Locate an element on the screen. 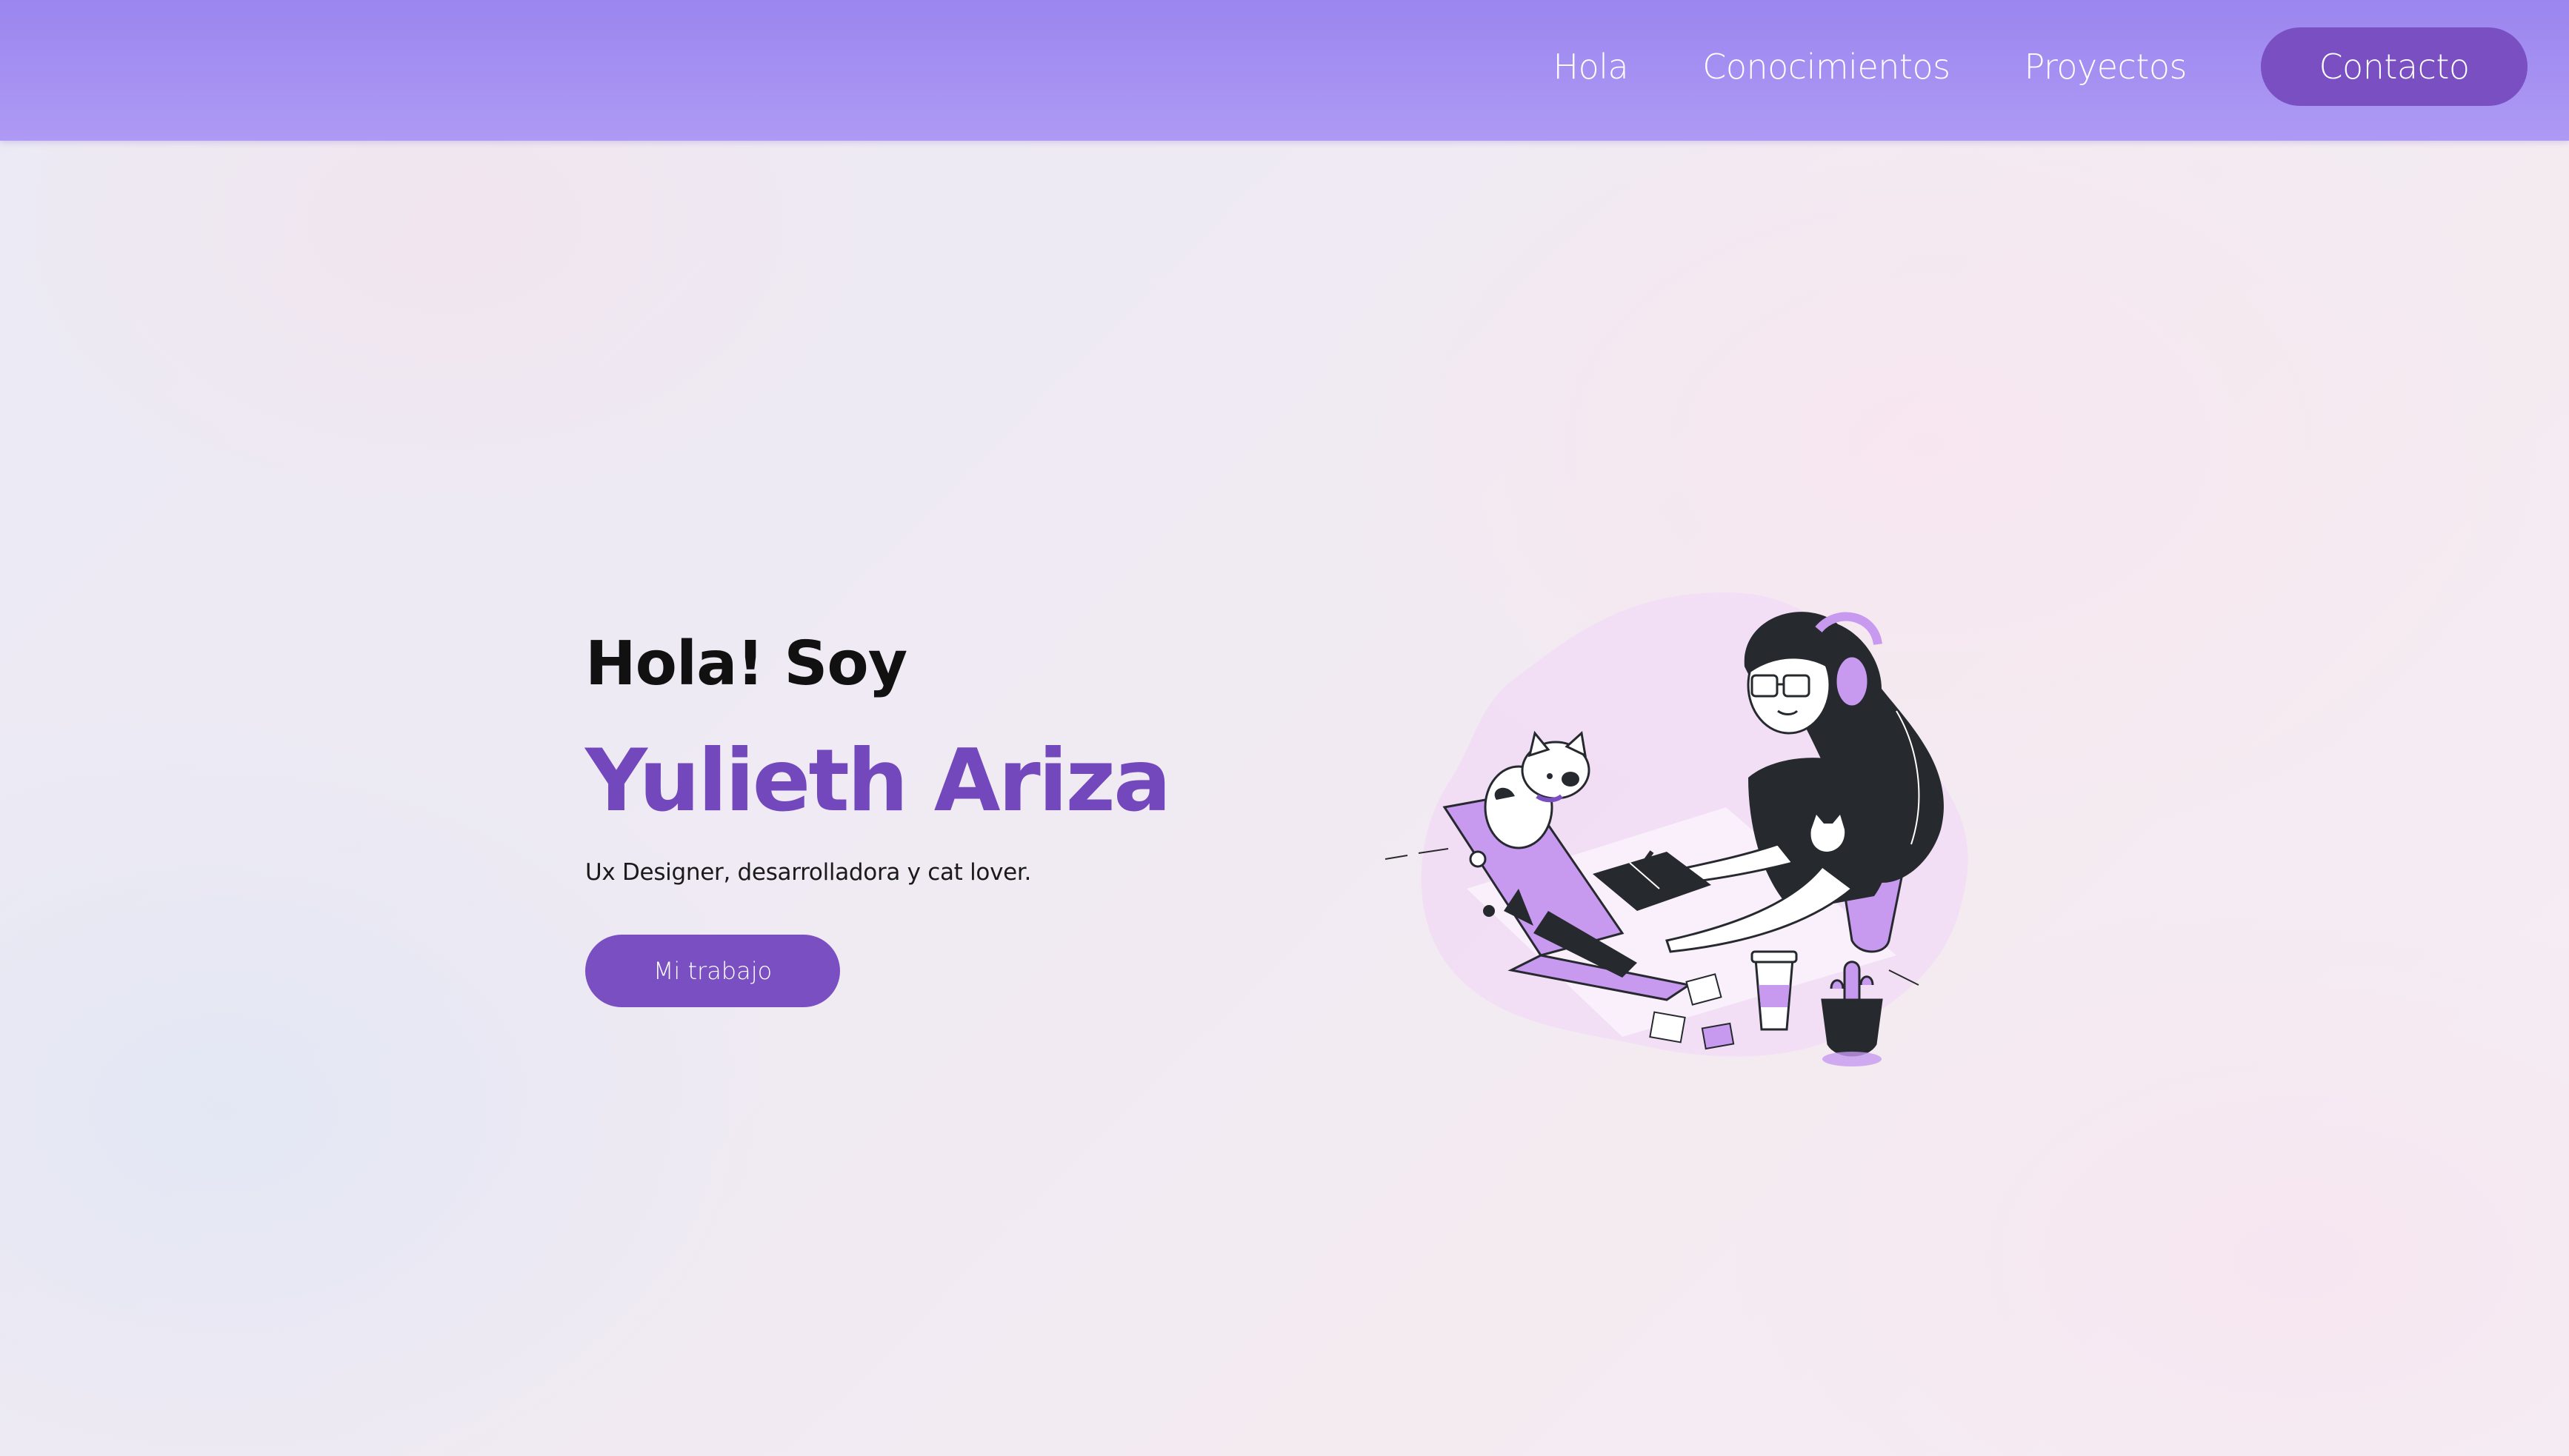 Image resolution: width=2569 pixels, height=1456 pixels. designer-illustration is located at coordinates (1681, 837).